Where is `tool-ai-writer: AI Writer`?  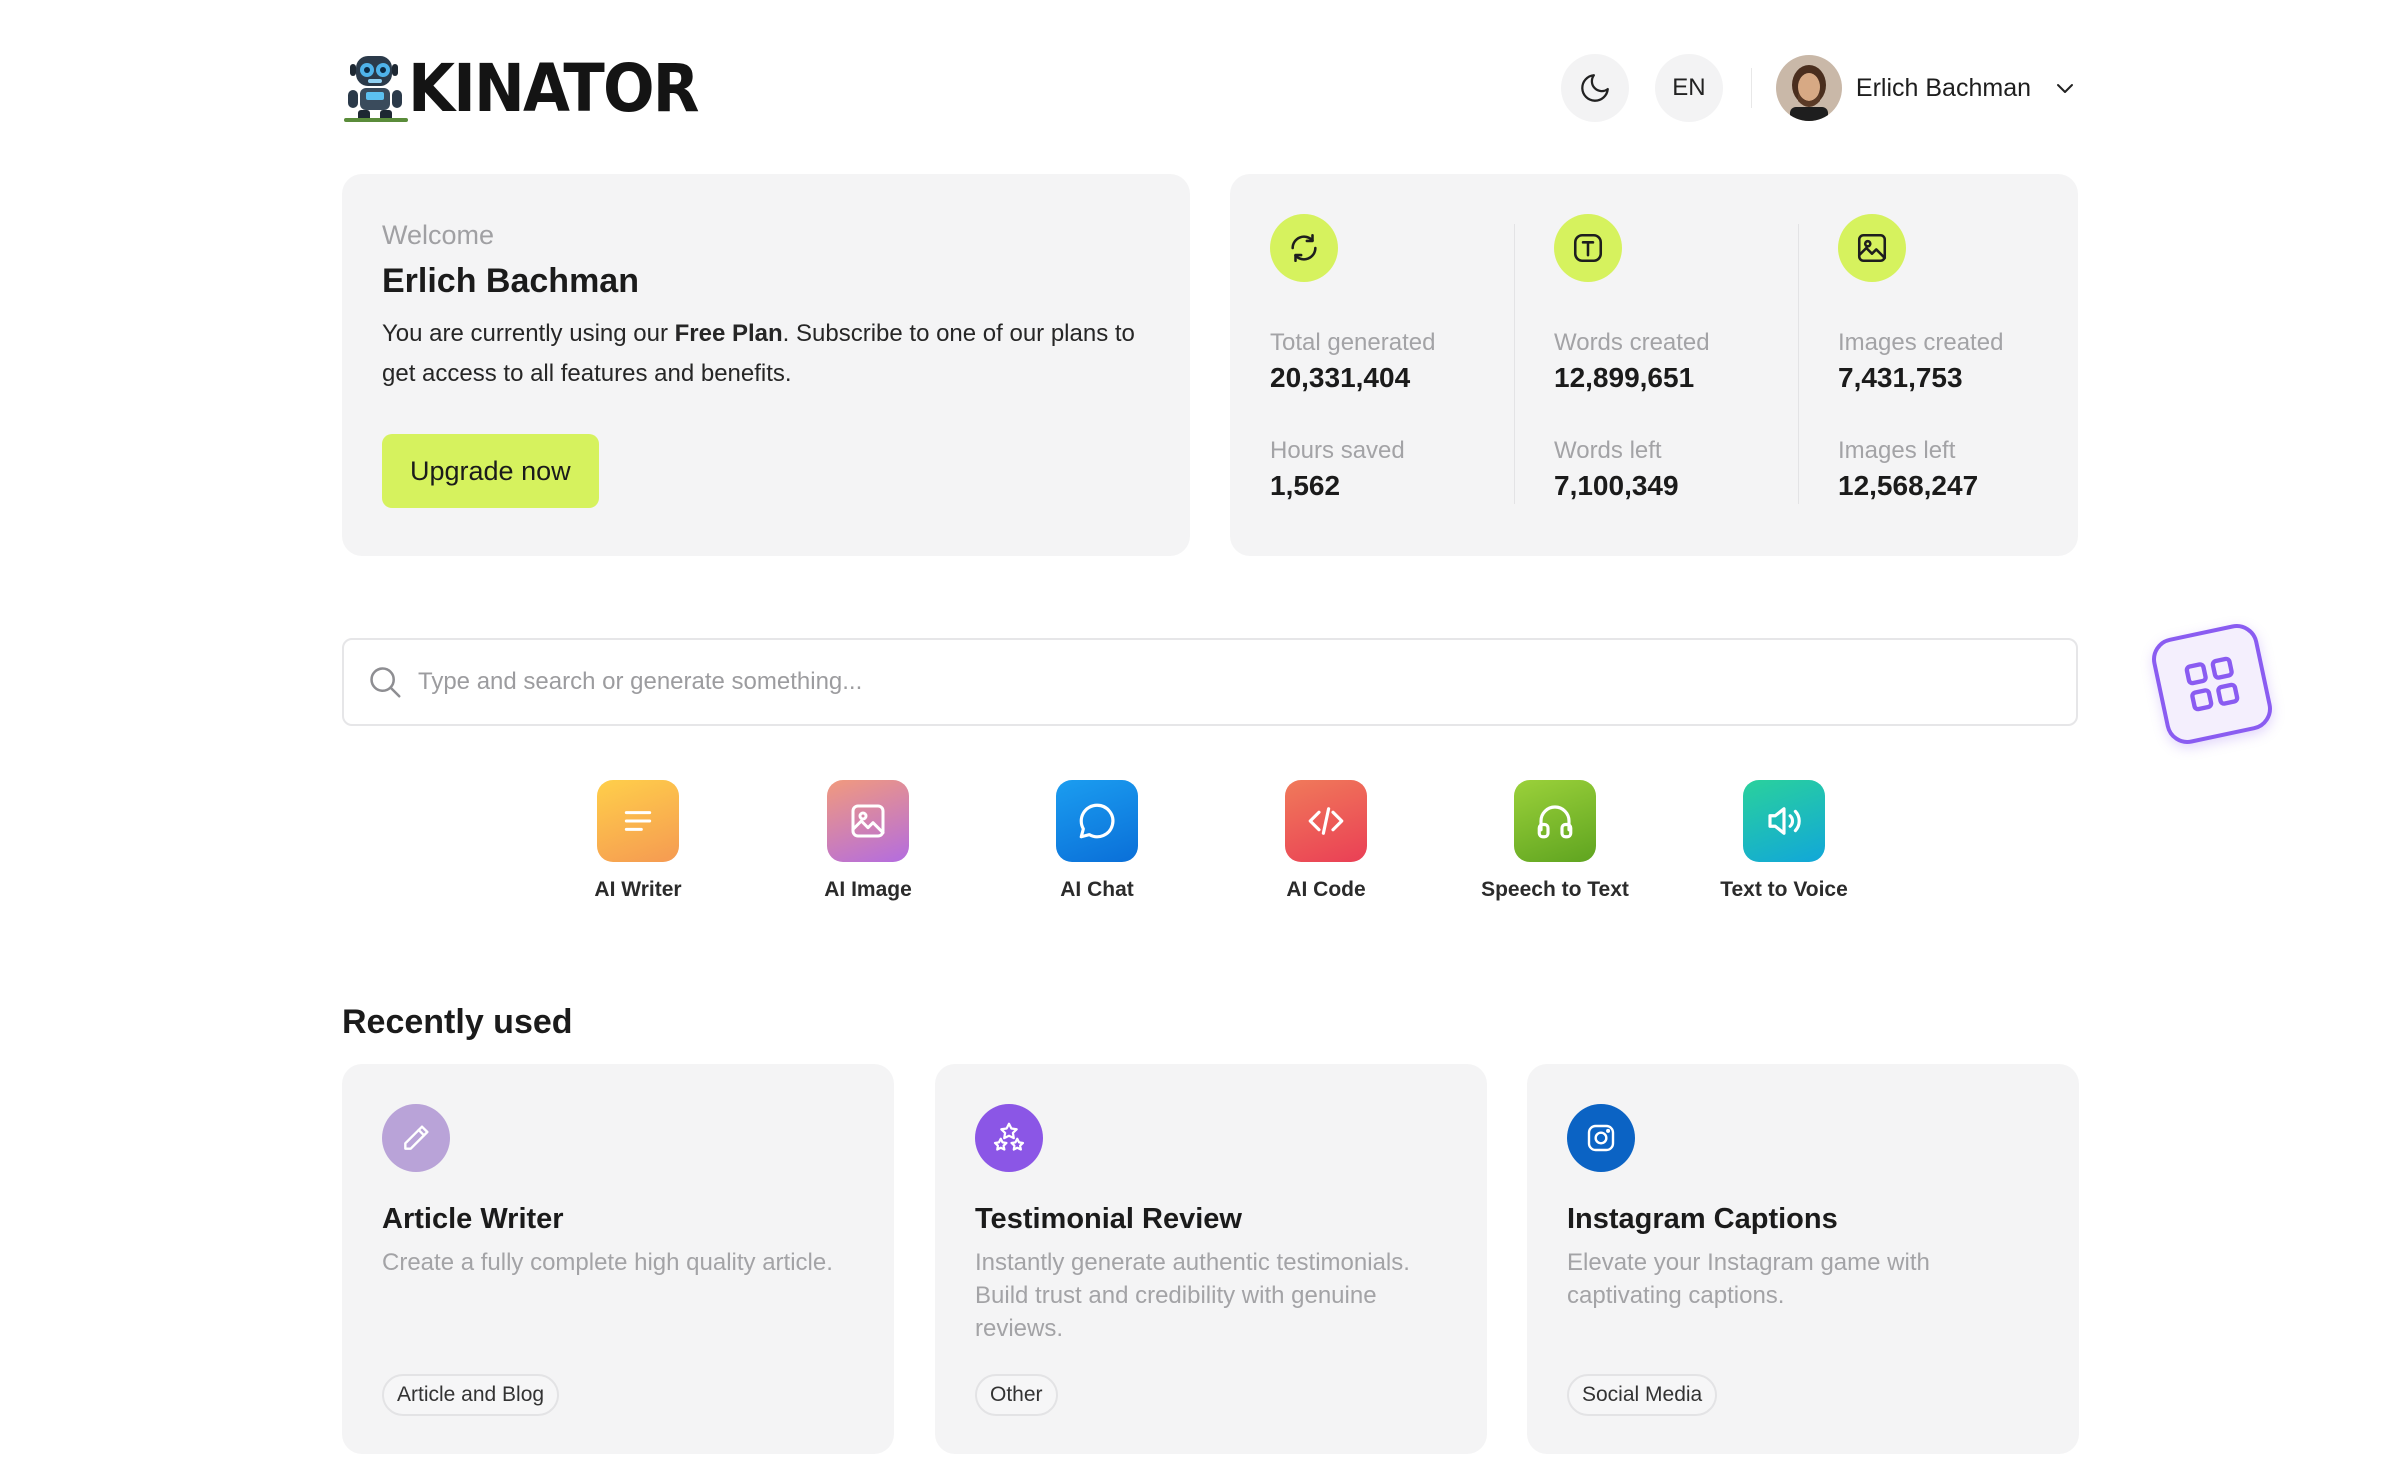 tool-ai-writer: AI Writer is located at coordinates (638, 842).